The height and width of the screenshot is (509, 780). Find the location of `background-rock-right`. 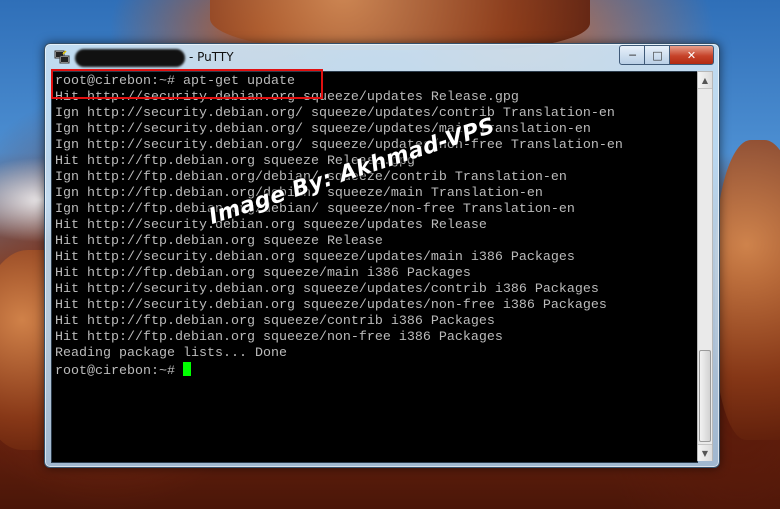

background-rock-right is located at coordinates (747, 290).